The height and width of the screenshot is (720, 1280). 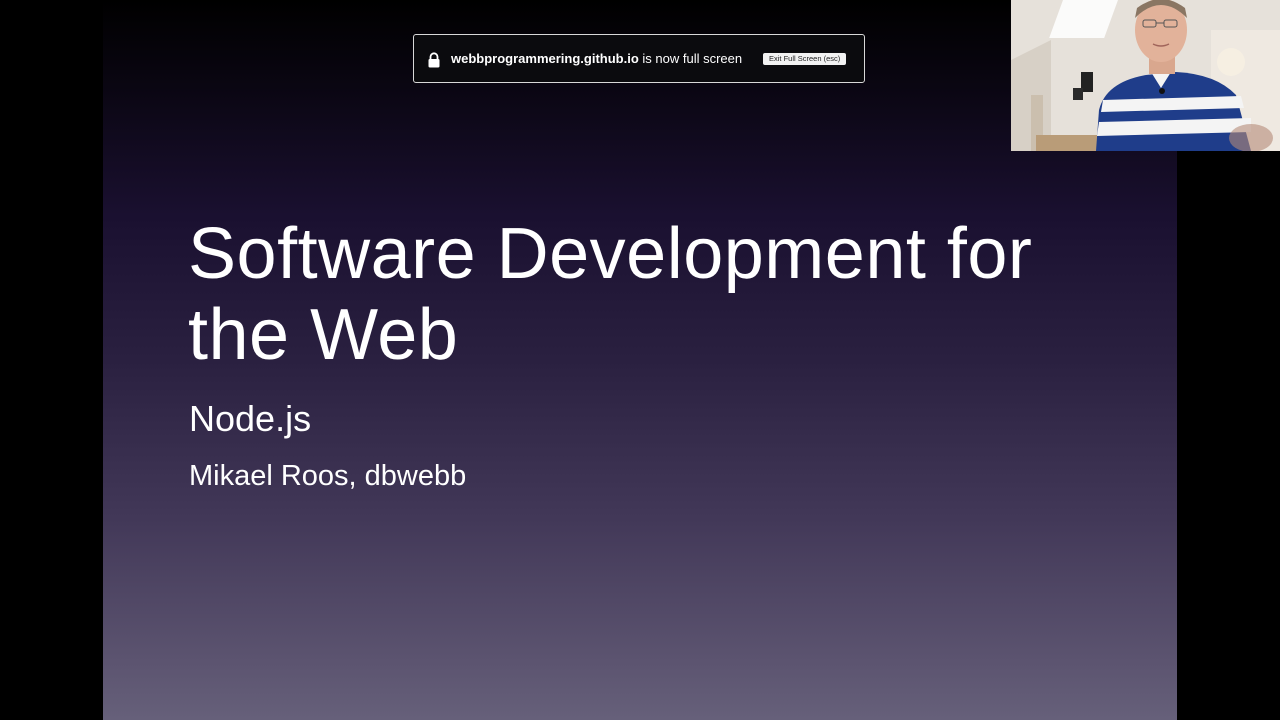 What do you see at coordinates (545, 58) in the screenshot?
I see `fullscreen-domain: webbprogrammering.github.io` at bounding box center [545, 58].